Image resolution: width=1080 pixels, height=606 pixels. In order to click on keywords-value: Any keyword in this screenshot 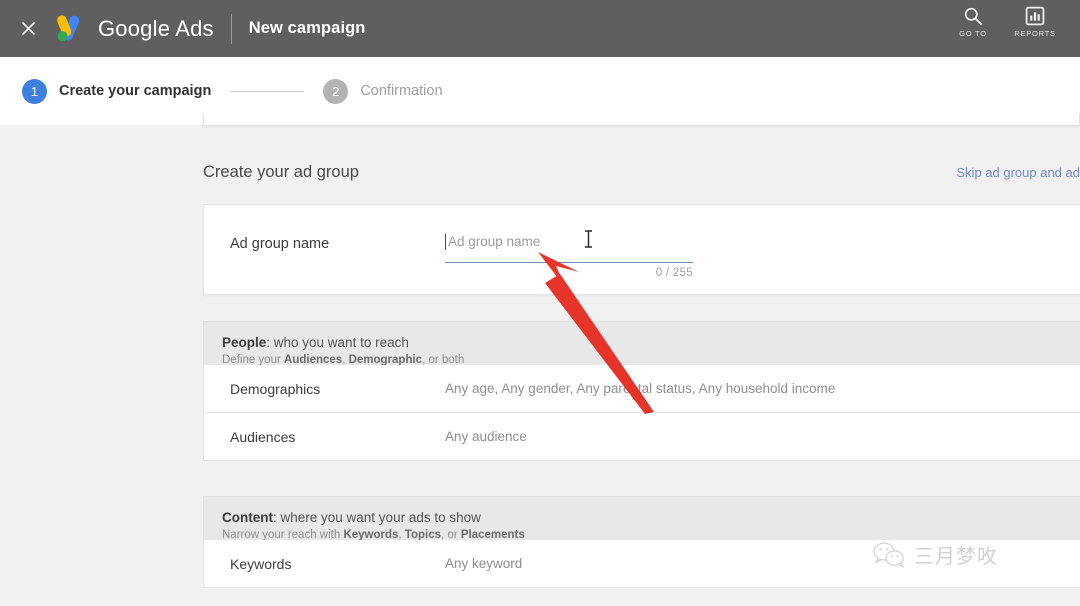, I will do `click(484, 563)`.